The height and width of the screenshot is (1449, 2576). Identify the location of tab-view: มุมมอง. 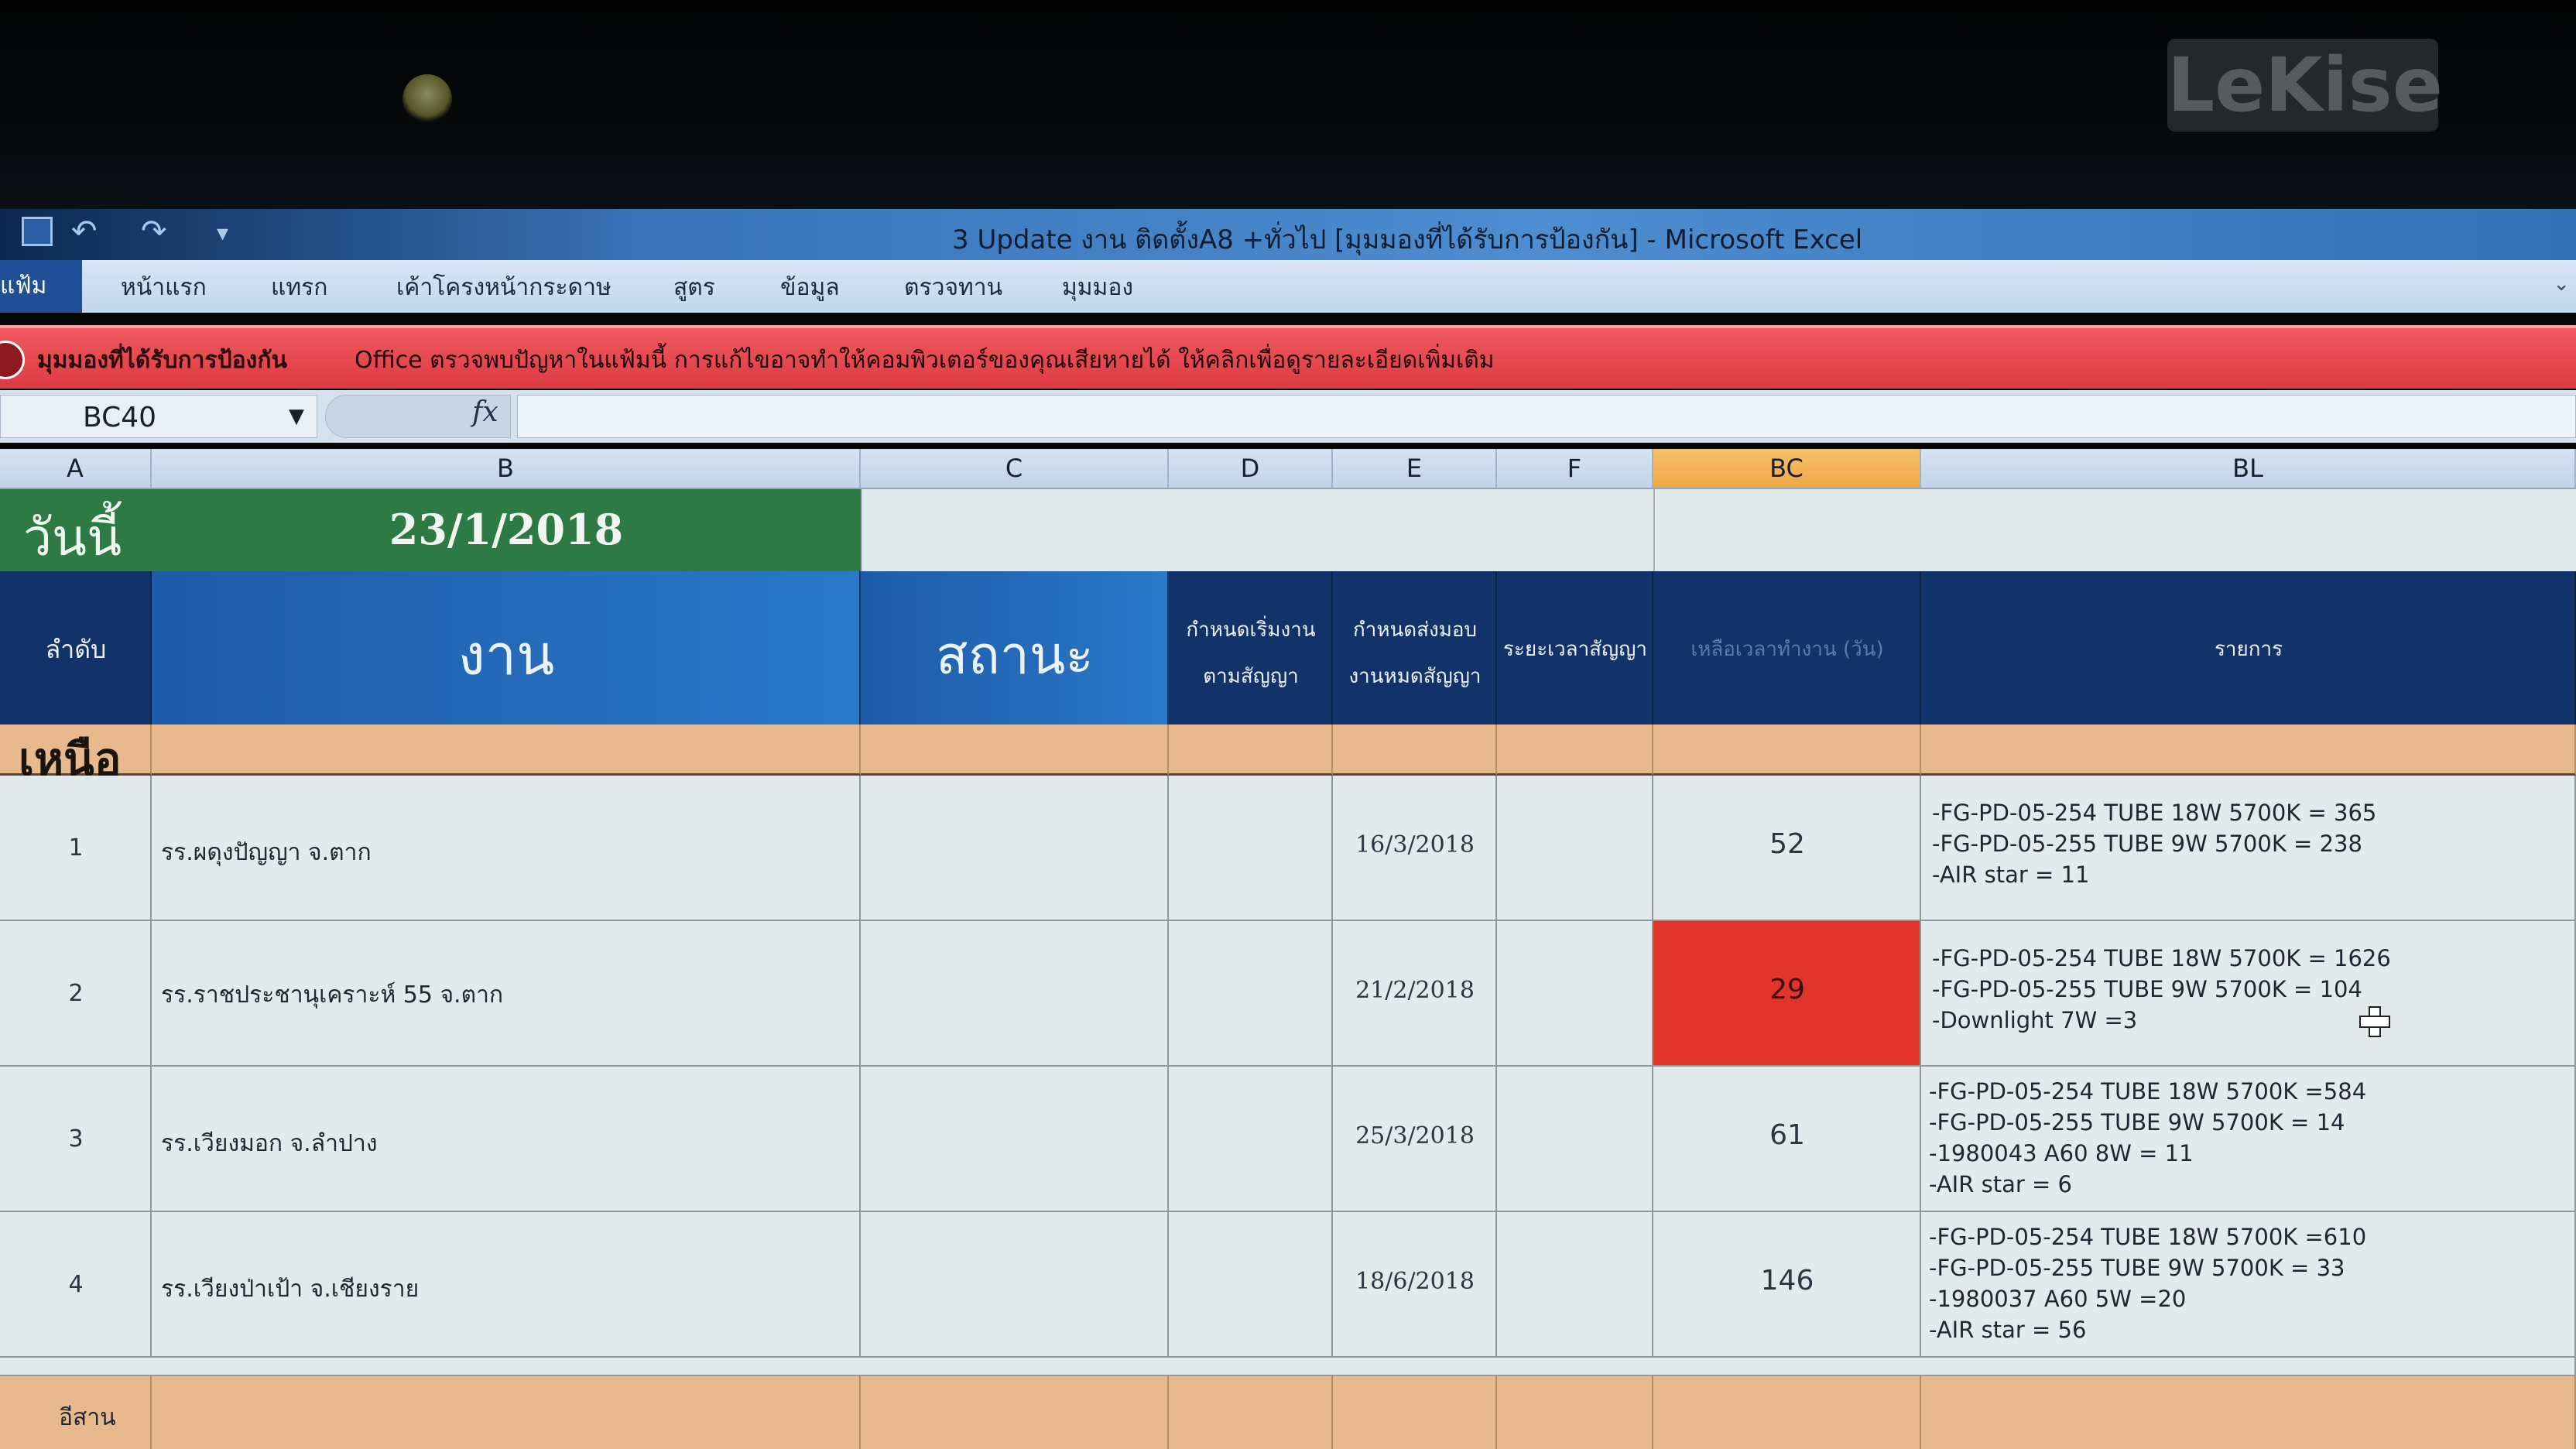
(1097, 287).